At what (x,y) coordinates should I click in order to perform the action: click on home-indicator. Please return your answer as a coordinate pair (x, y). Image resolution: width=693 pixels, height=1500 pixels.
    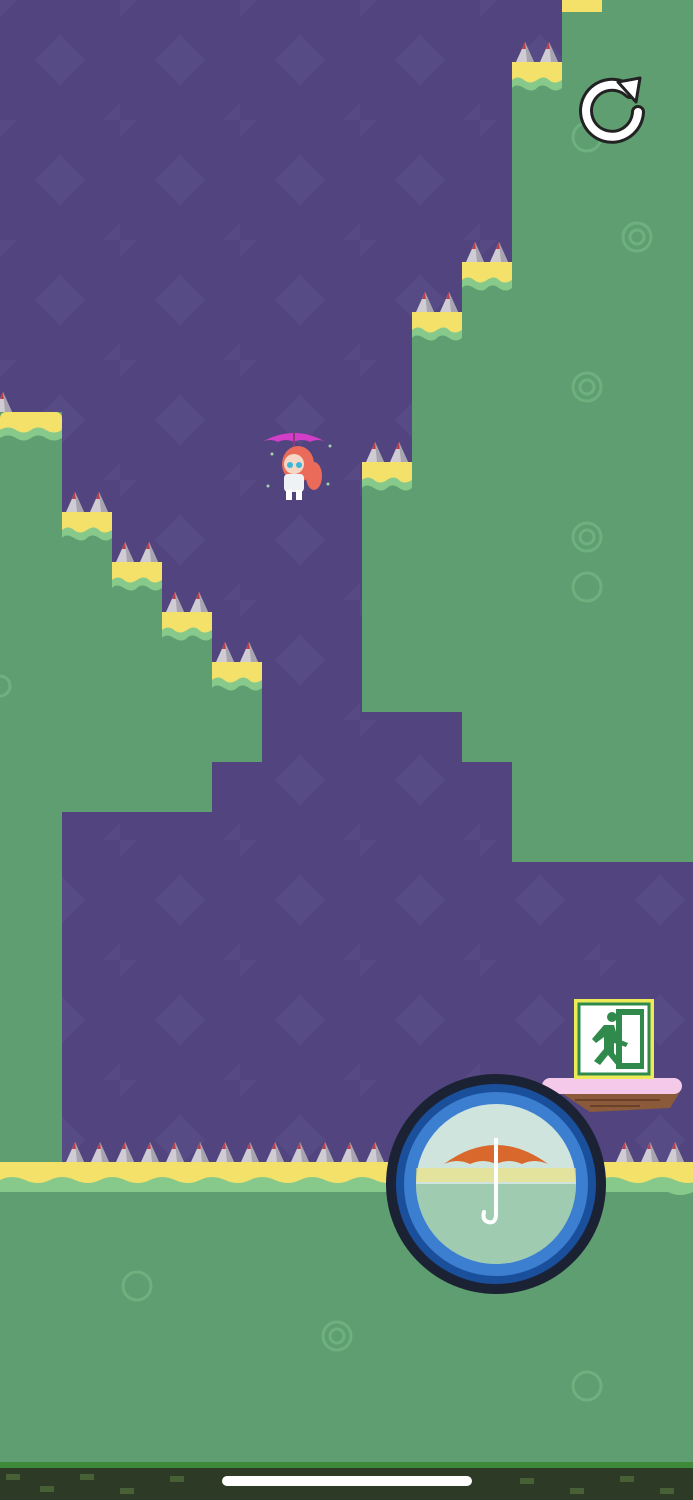
    Looking at the image, I should click on (347, 1481).